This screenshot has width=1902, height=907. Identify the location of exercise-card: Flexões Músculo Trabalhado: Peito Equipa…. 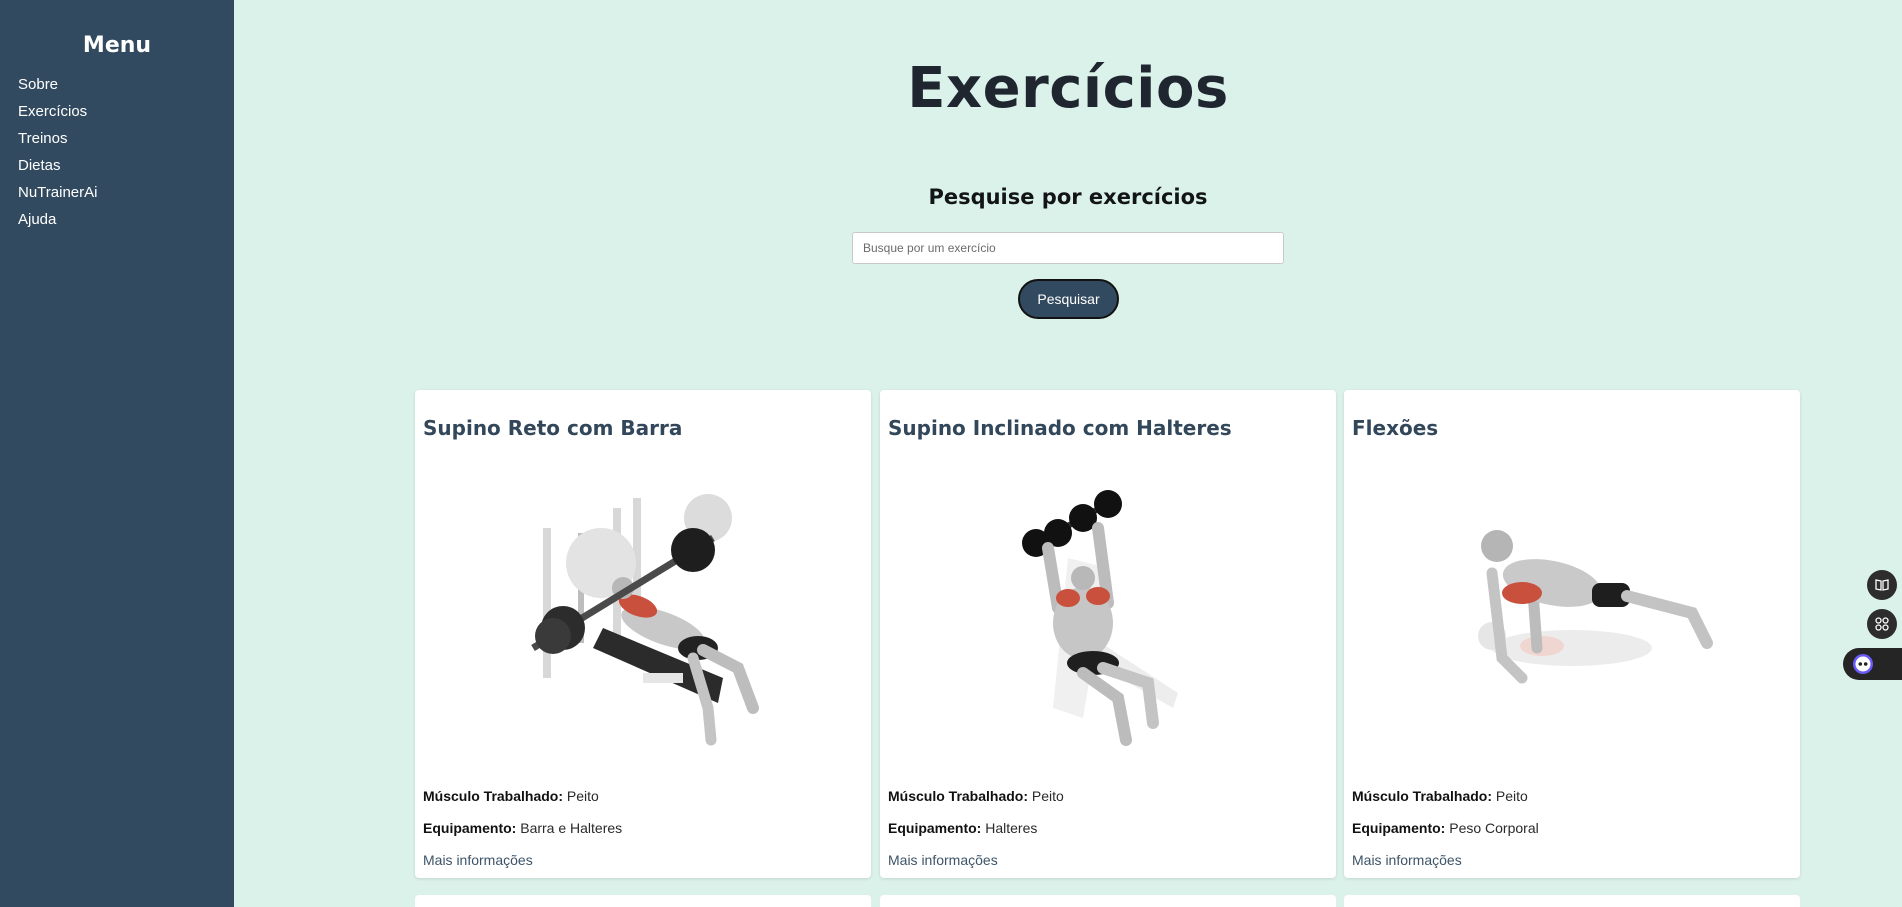
(1572, 634).